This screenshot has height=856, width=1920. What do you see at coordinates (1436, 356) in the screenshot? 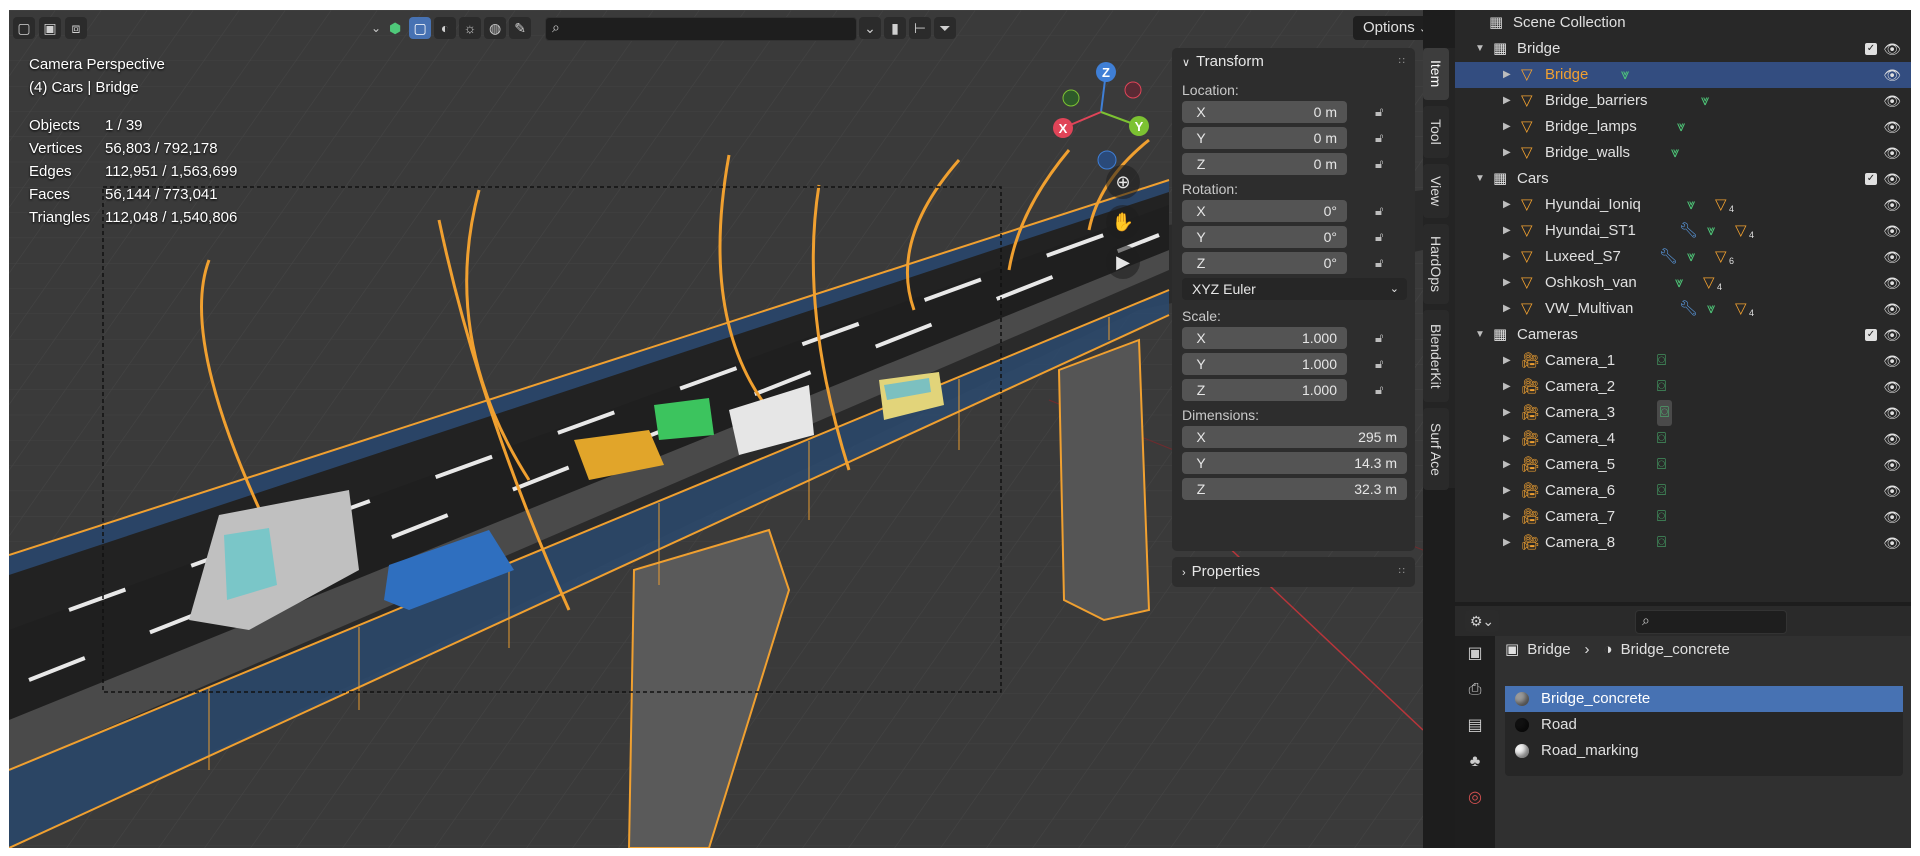
I see `tab-blenderkit: BlenderKit` at bounding box center [1436, 356].